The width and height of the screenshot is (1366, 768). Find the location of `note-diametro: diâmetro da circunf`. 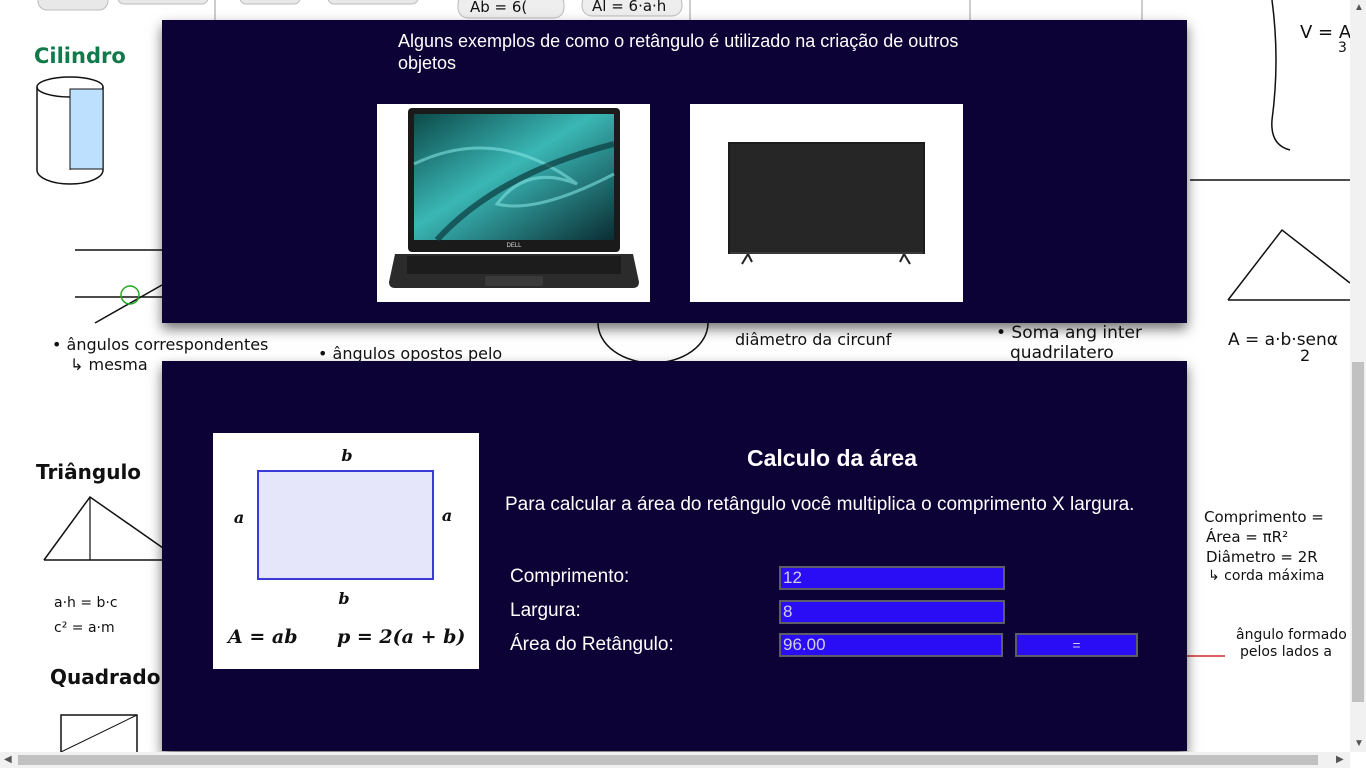

note-diametro: diâmetro da circunf is located at coordinates (813, 339).